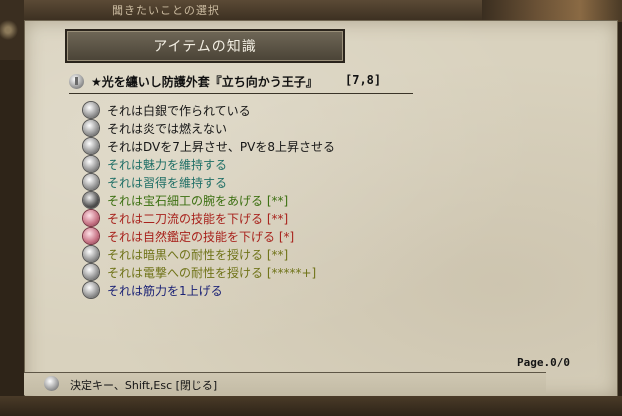  I want to click on right-ornament, so click(552, 11).